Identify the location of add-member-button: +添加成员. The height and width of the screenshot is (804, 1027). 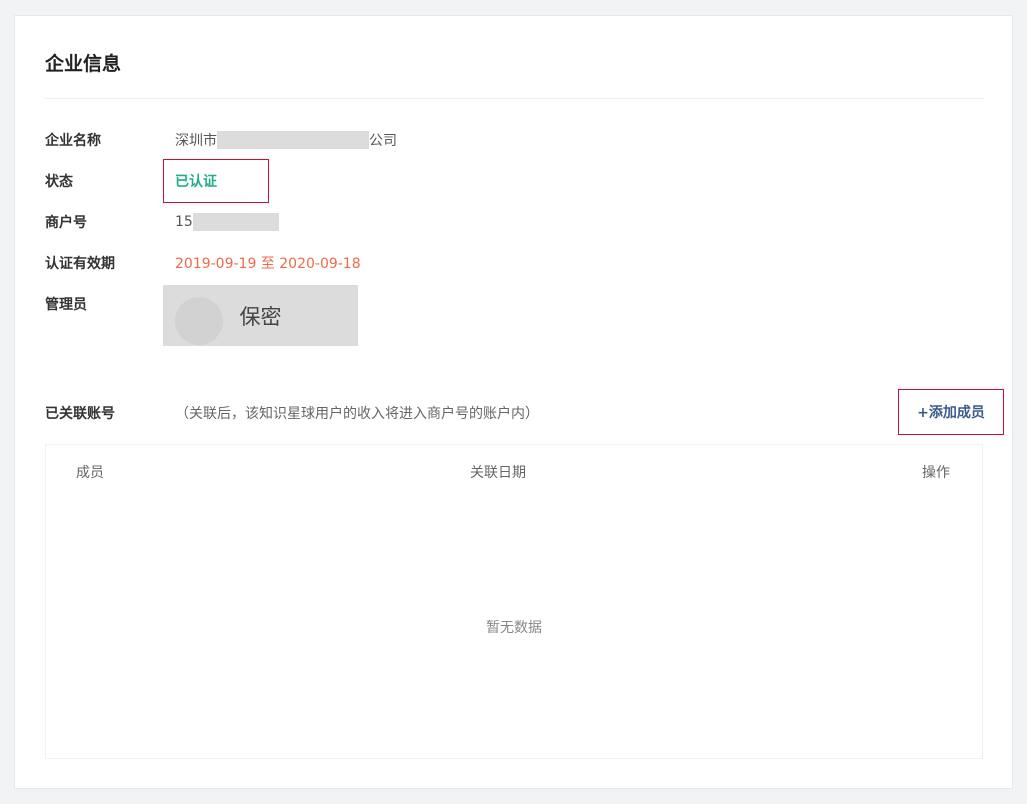
(951, 412).